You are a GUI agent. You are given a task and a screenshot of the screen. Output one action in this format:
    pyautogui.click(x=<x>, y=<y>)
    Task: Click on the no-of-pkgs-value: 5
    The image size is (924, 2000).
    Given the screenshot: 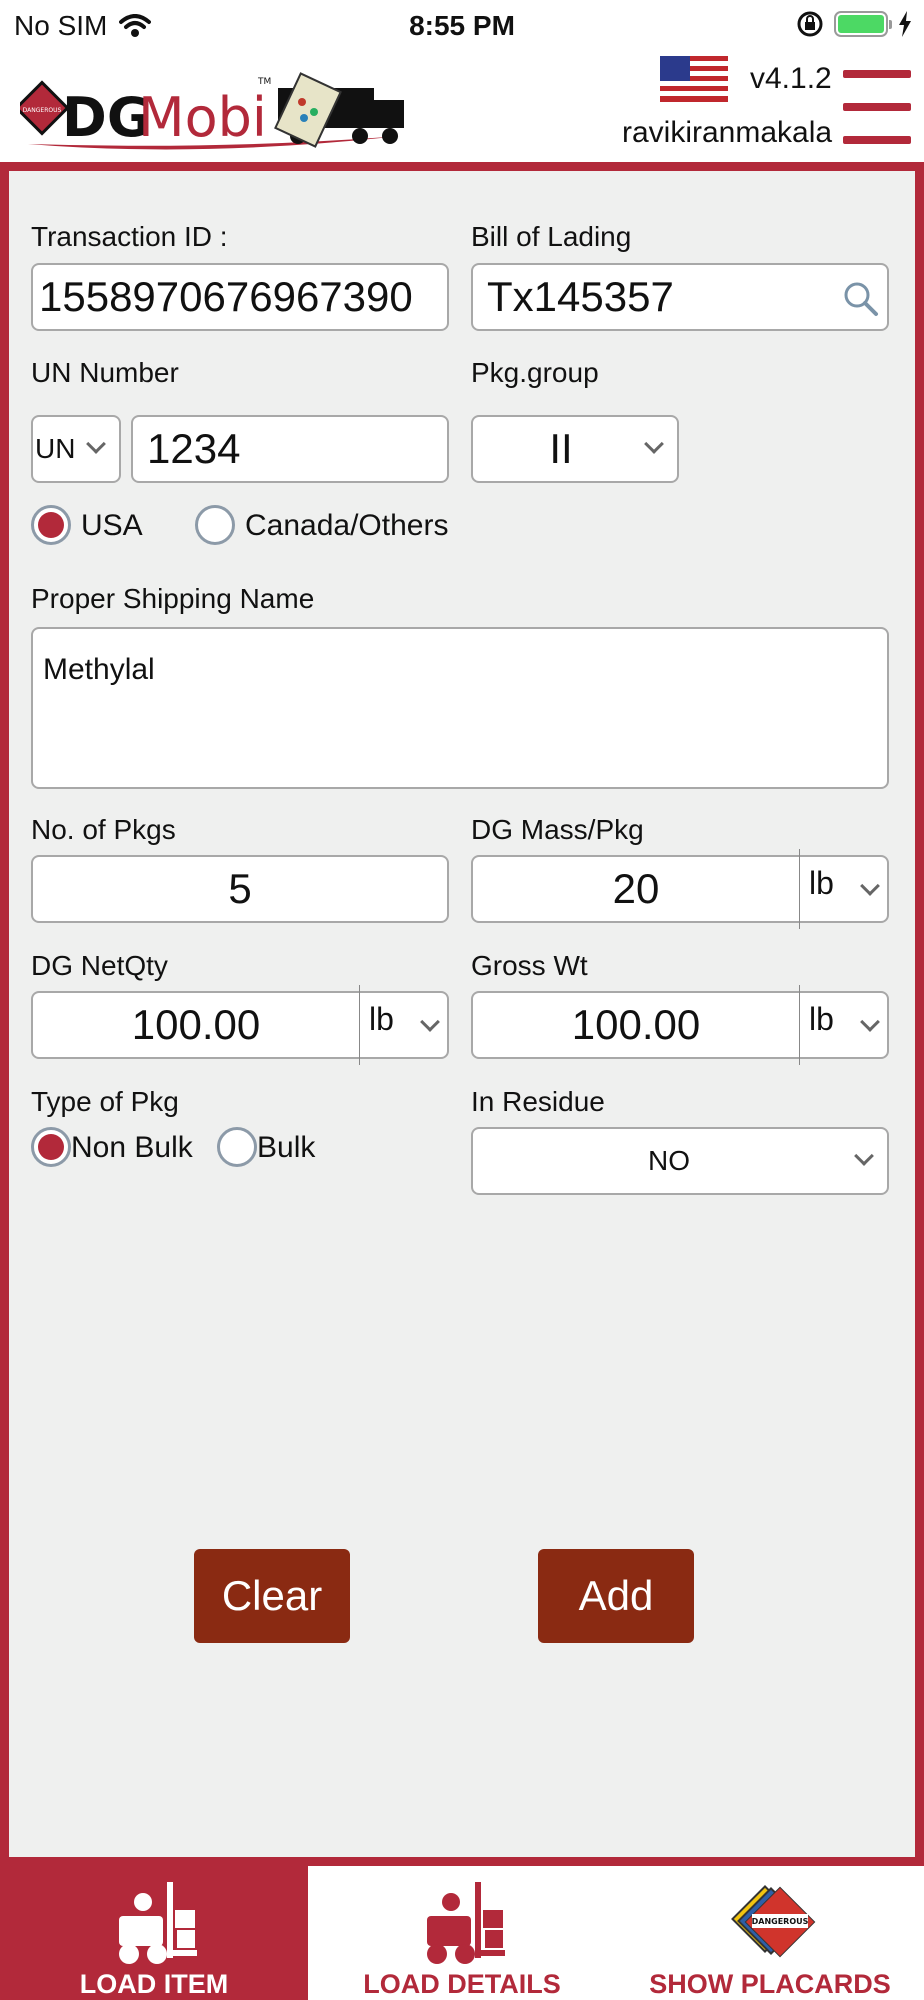 What is the action you would take?
    pyautogui.click(x=240, y=888)
    